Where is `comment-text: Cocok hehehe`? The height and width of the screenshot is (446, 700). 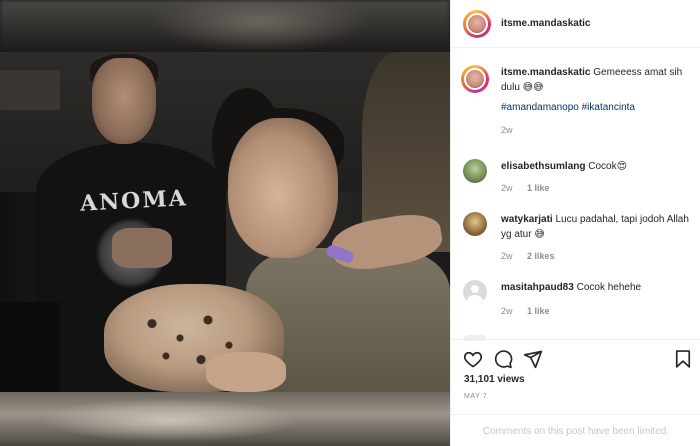
comment-text: Cocok hehehe is located at coordinates (609, 287).